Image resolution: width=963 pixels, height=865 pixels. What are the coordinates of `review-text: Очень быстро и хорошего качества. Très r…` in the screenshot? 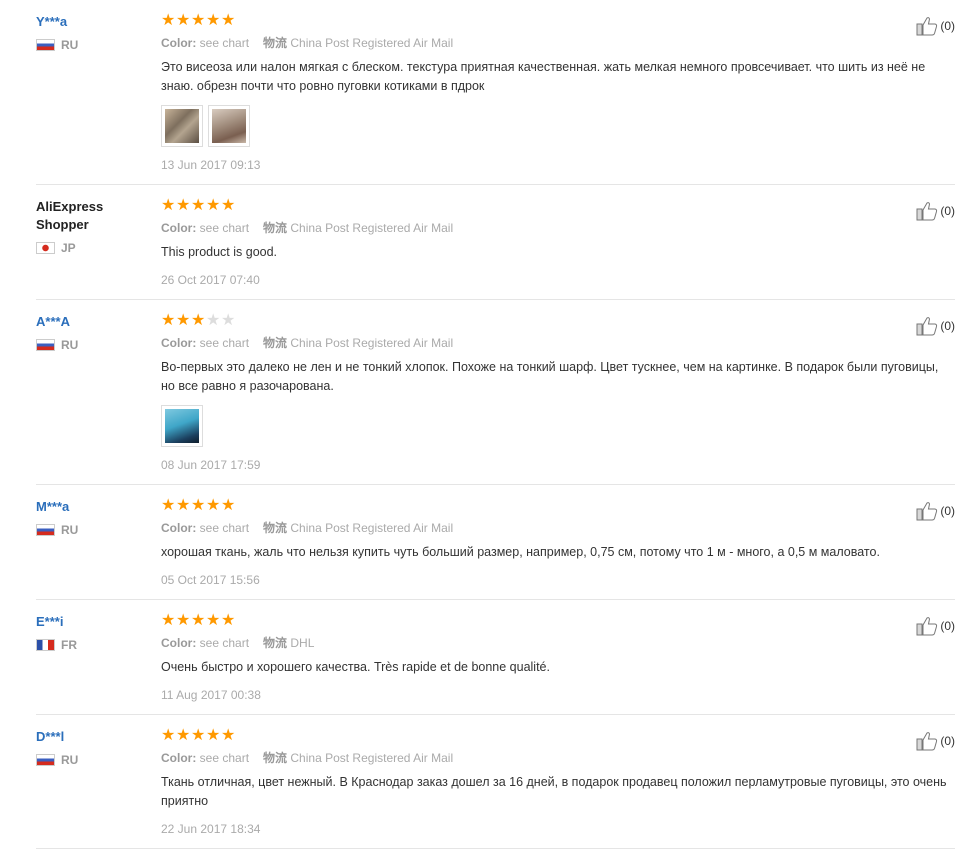 It's located at (355, 667).